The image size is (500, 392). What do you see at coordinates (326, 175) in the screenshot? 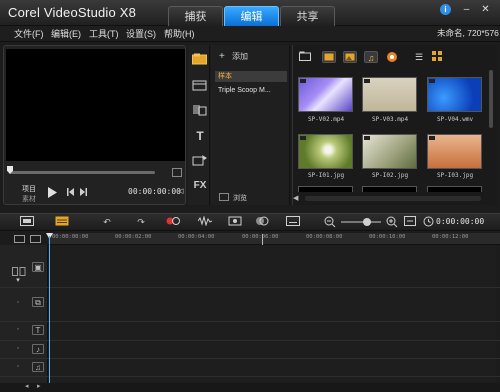
I see `thumbnail-label: SP-I01.jpg` at bounding box center [326, 175].